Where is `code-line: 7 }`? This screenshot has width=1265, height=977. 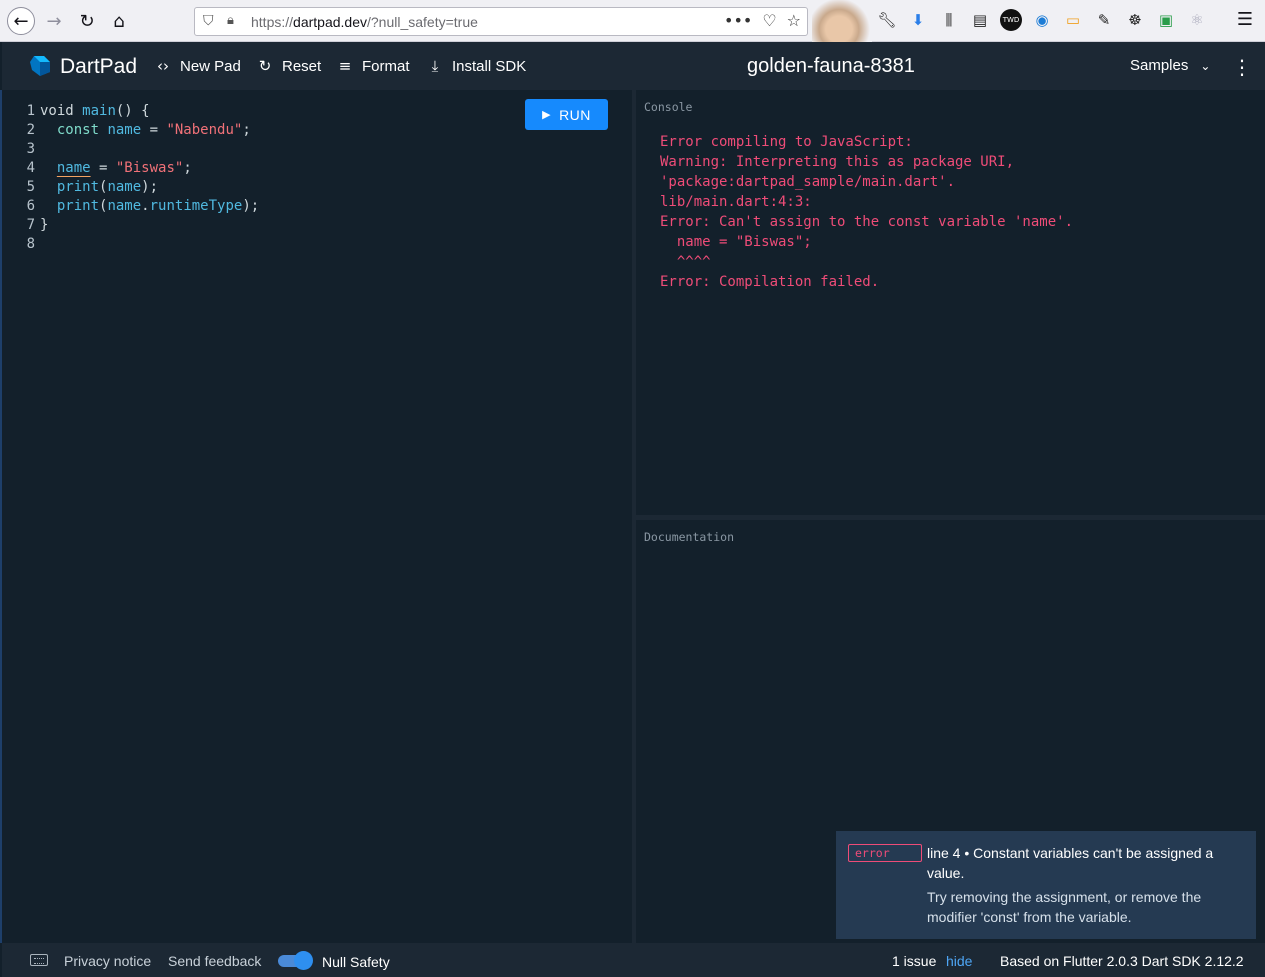
code-line: 7 } is located at coordinates (130, 225).